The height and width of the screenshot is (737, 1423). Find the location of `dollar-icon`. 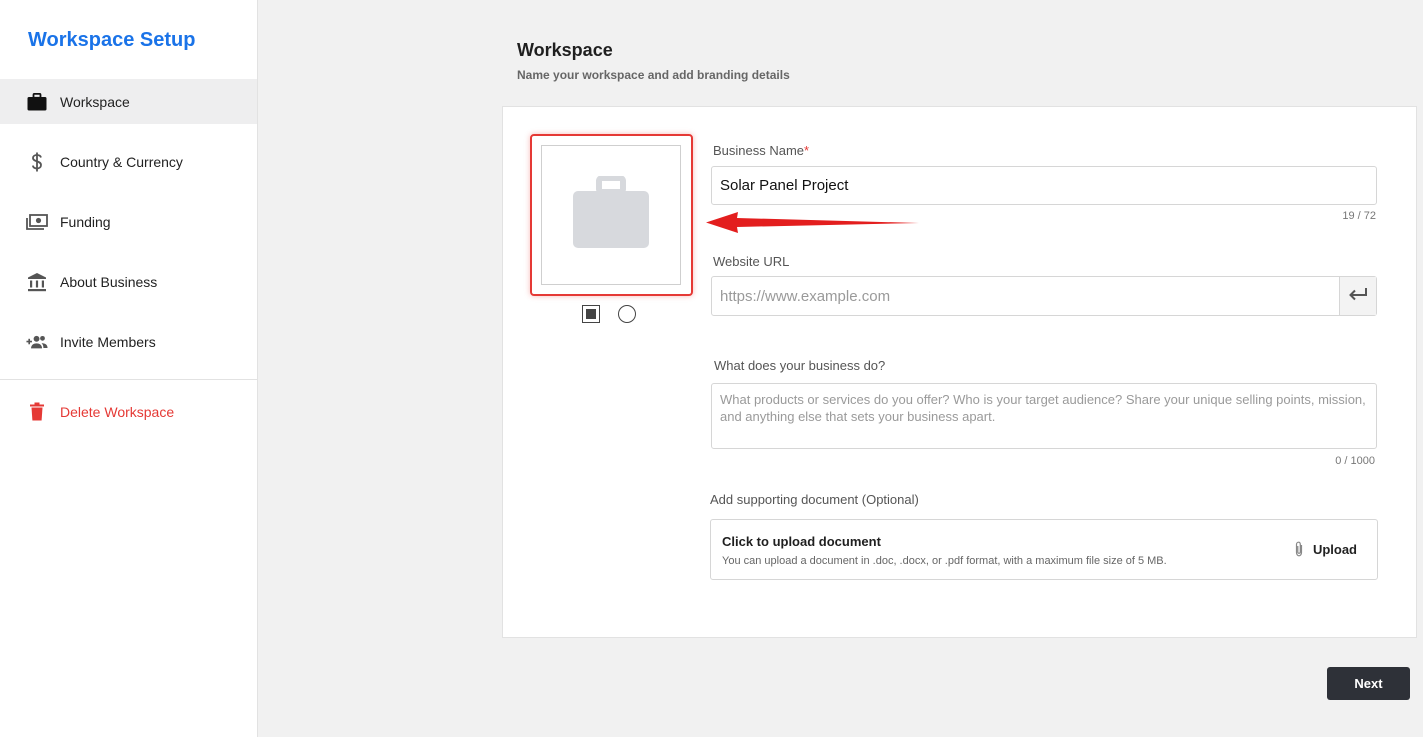

dollar-icon is located at coordinates (37, 162).